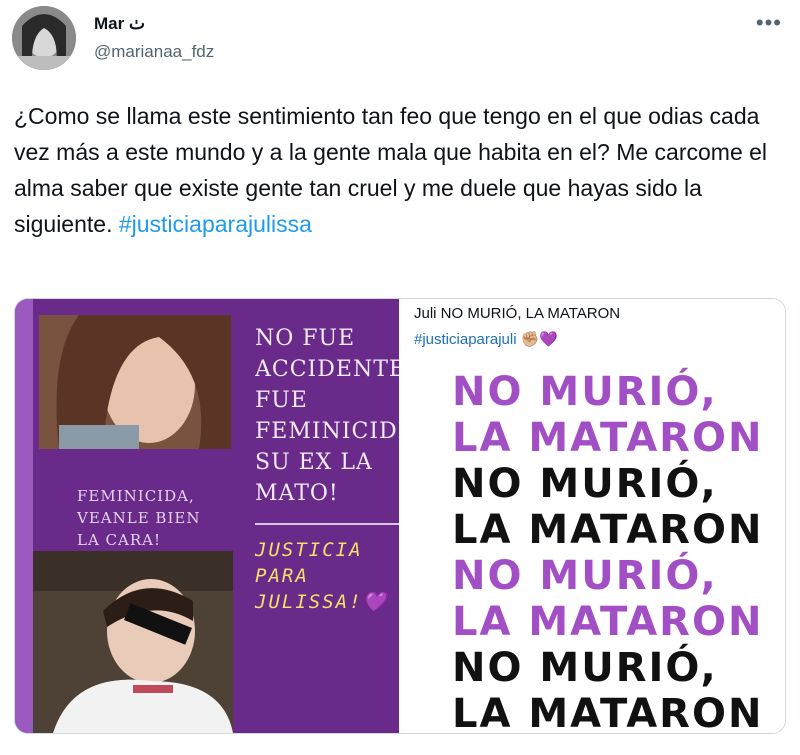  What do you see at coordinates (517, 313) in the screenshot?
I see `embedded-title: Juli NO MURIÓ, LA MATARON` at bounding box center [517, 313].